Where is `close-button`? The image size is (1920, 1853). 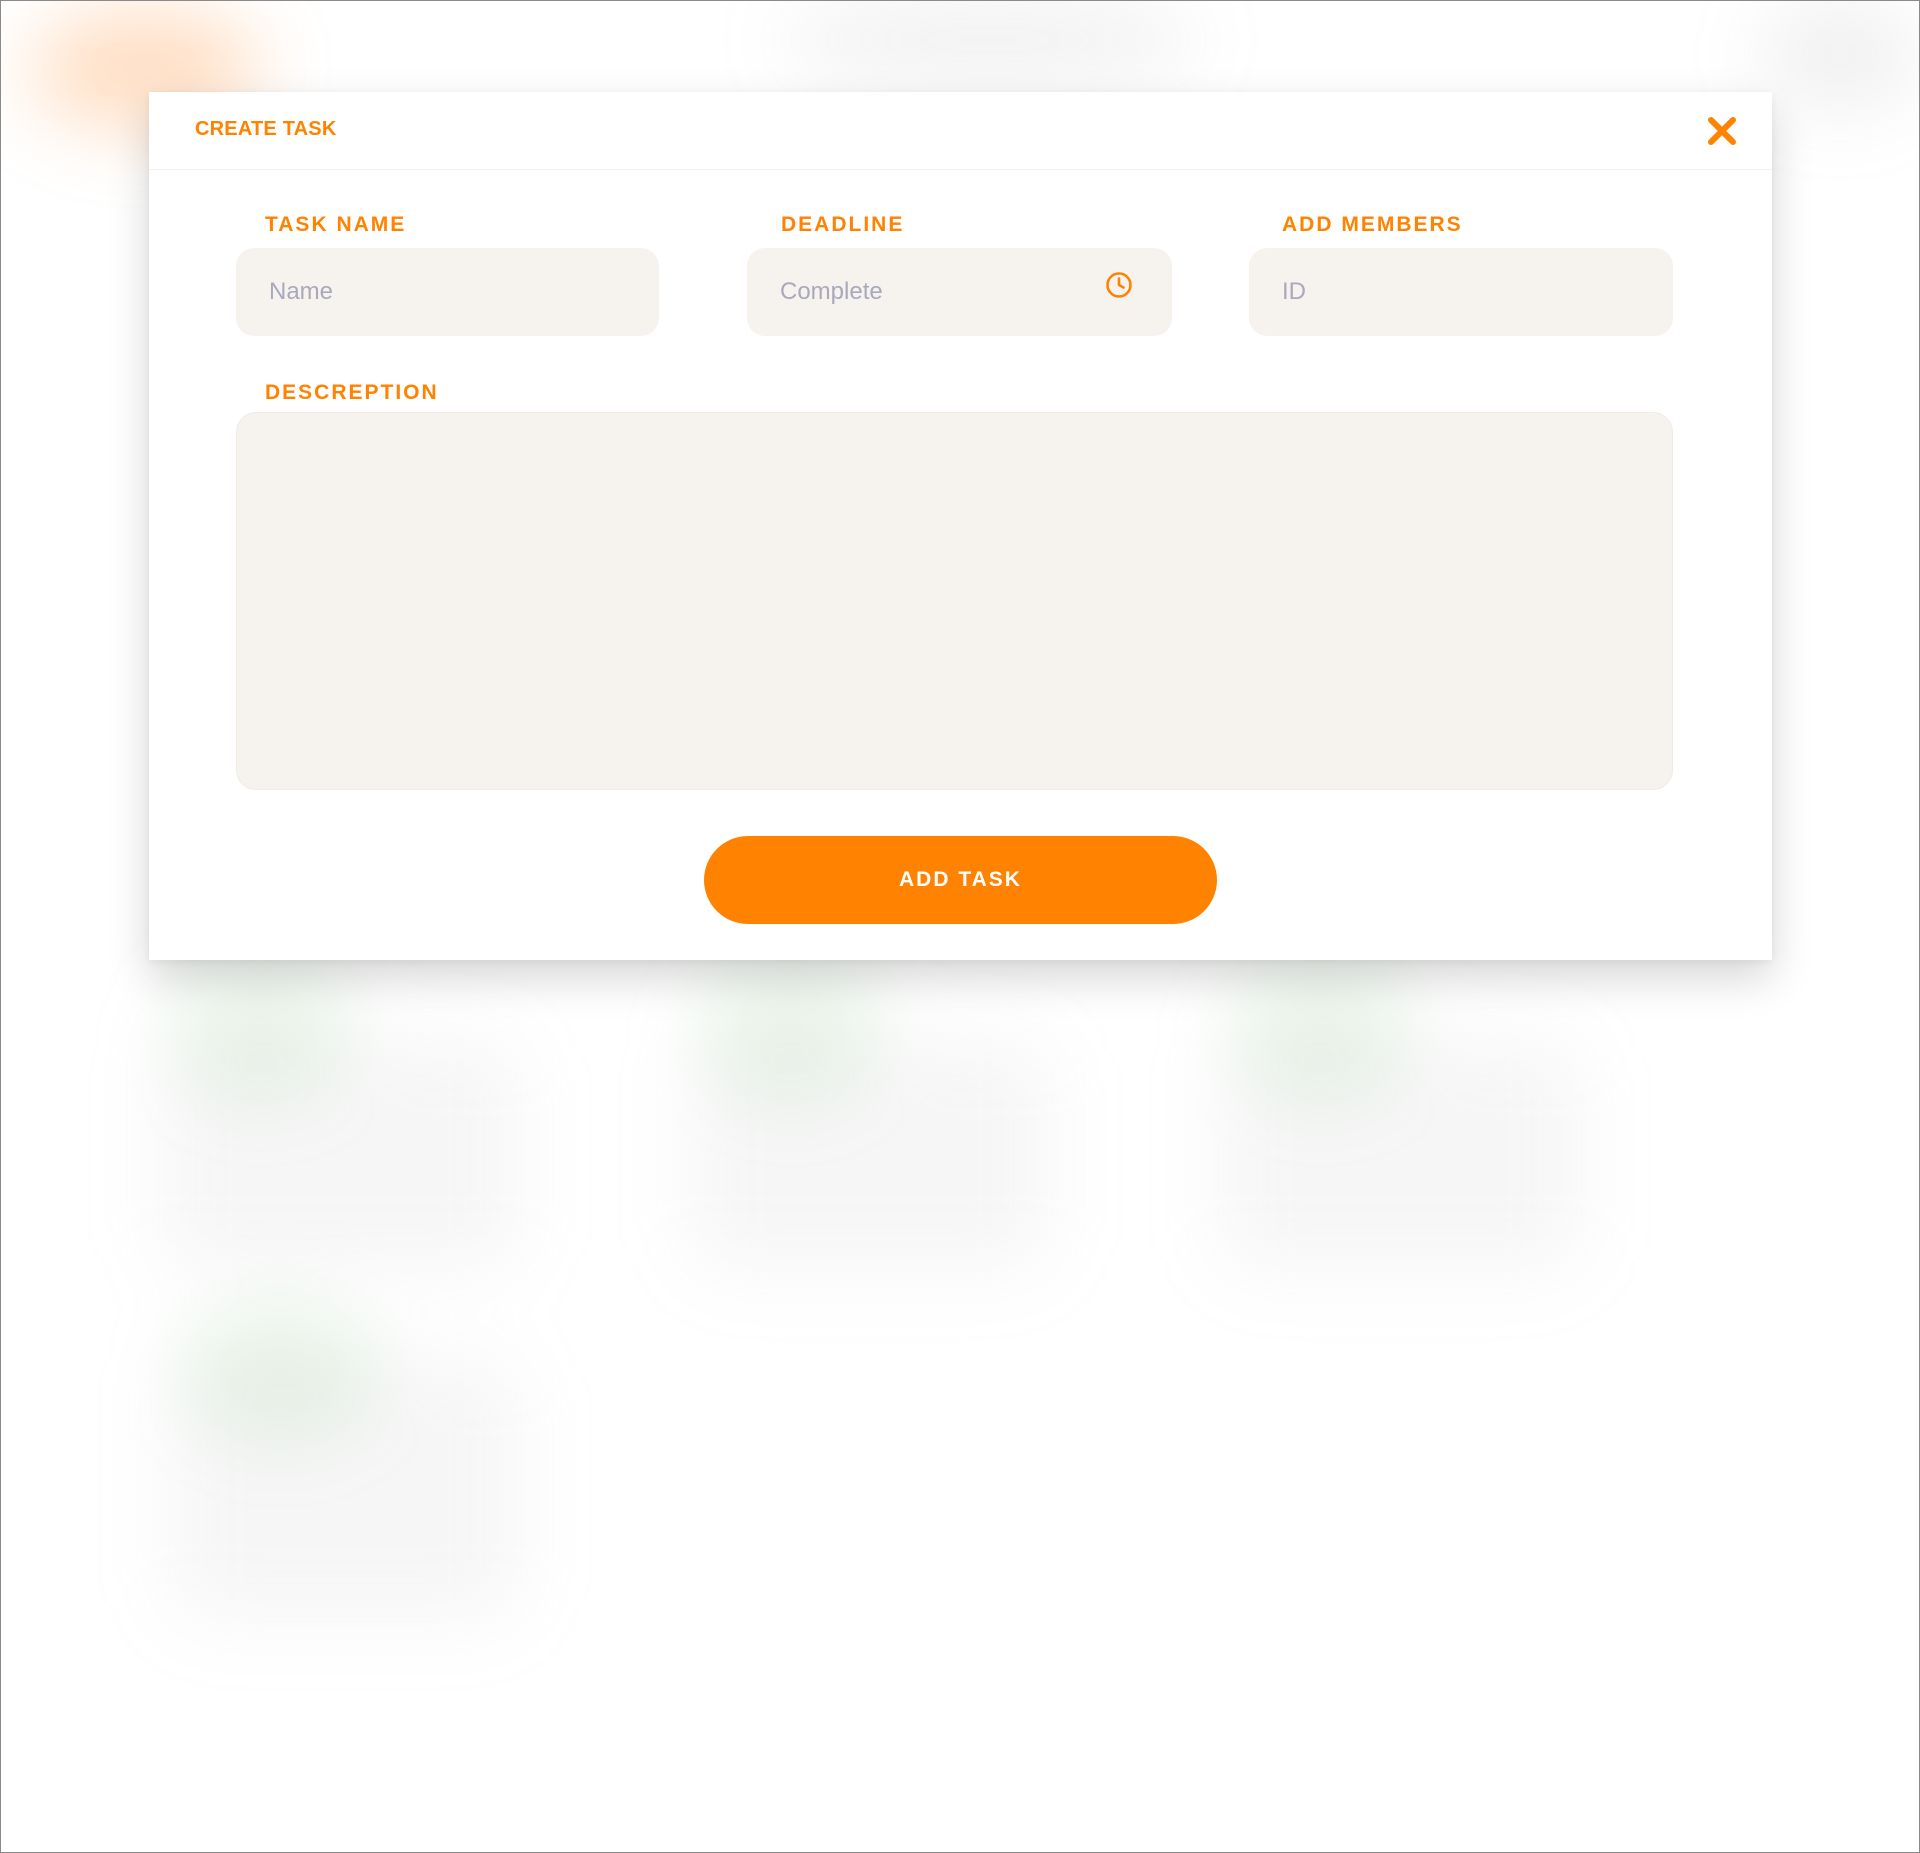
close-button is located at coordinates (1722, 131).